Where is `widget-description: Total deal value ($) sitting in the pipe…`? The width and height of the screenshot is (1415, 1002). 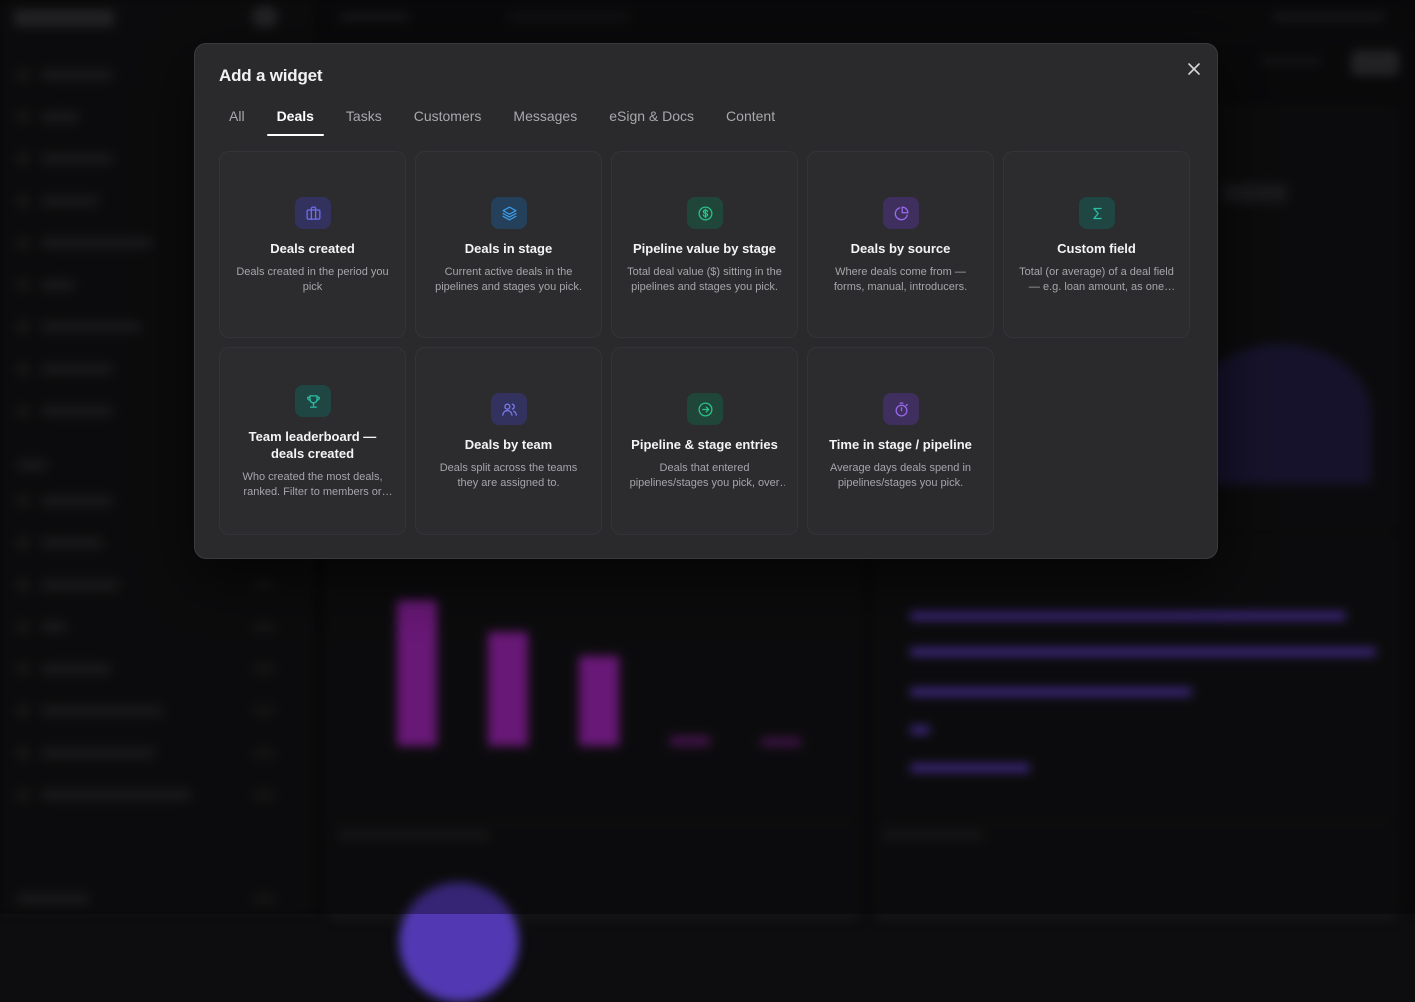 widget-description: Total deal value ($) sitting in the pipe… is located at coordinates (704, 279).